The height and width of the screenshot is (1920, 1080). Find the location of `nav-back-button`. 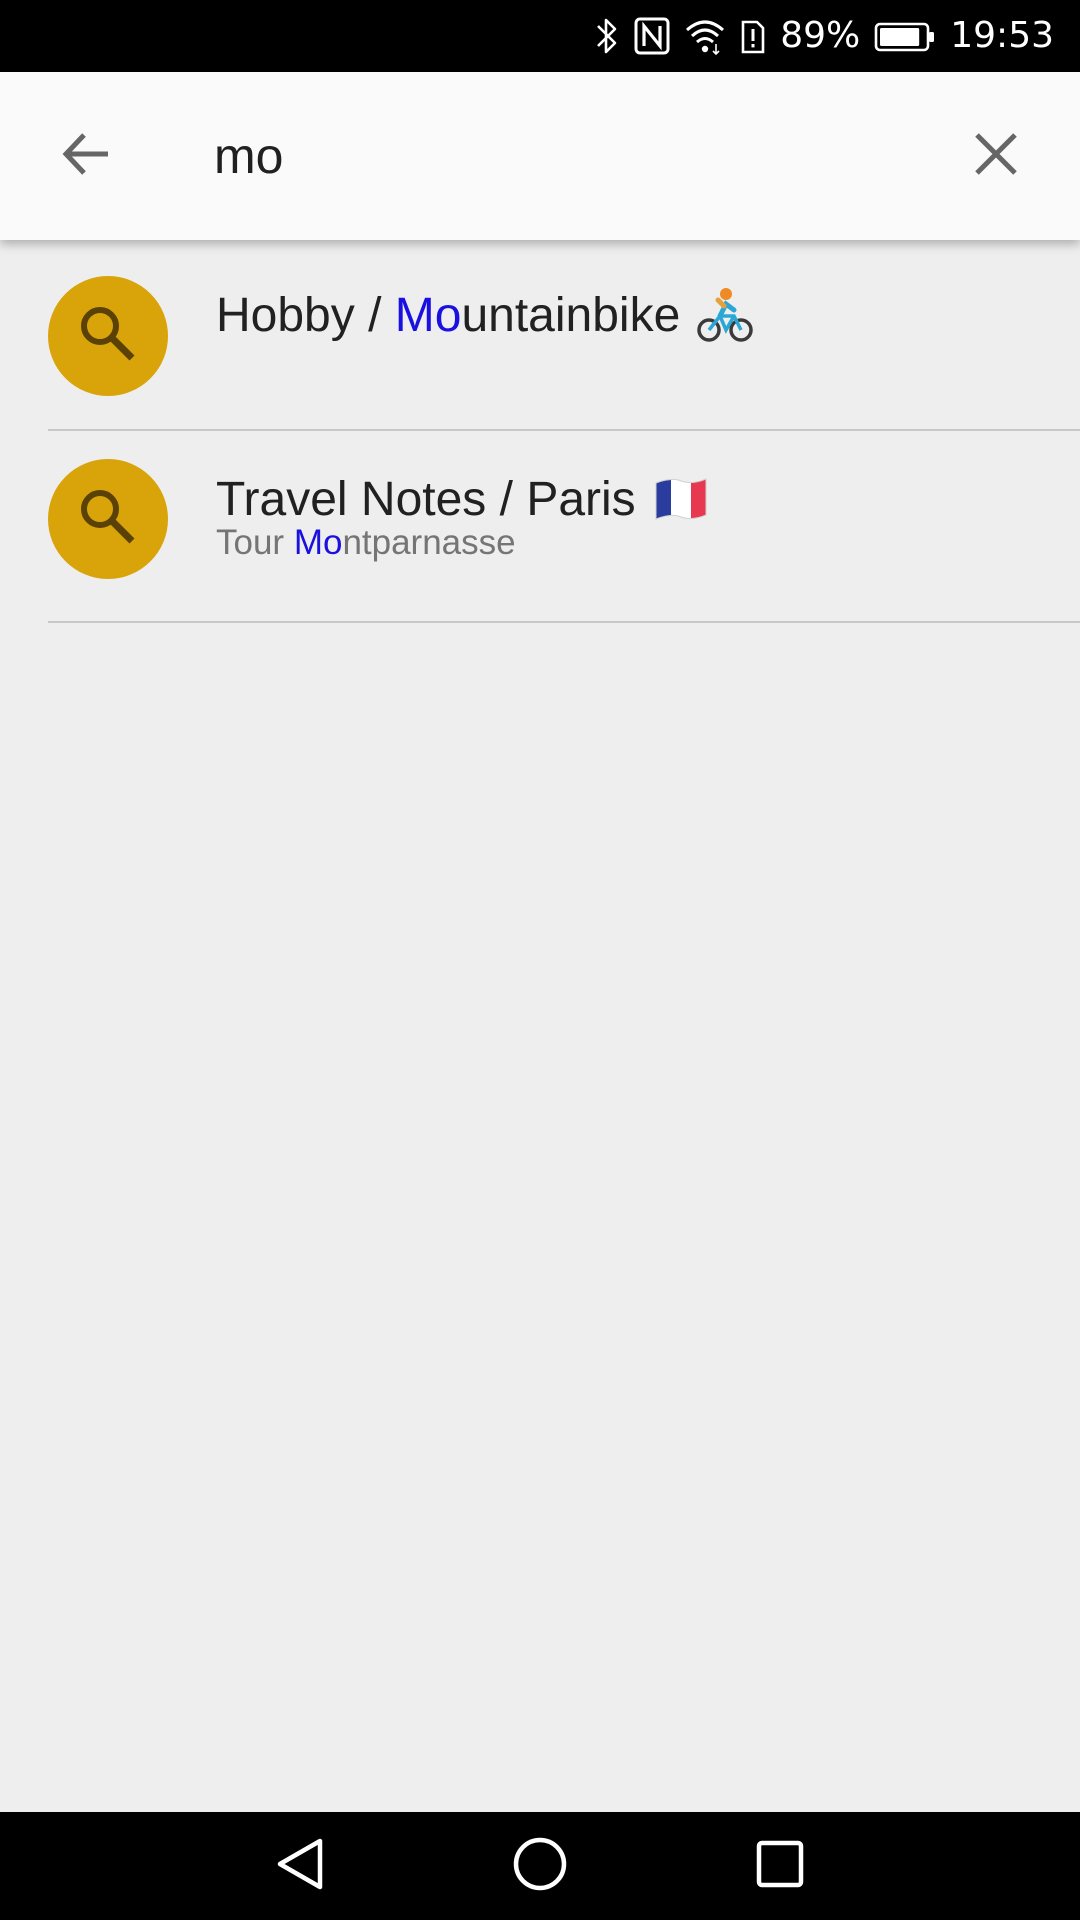

nav-back-button is located at coordinates (300, 1866).